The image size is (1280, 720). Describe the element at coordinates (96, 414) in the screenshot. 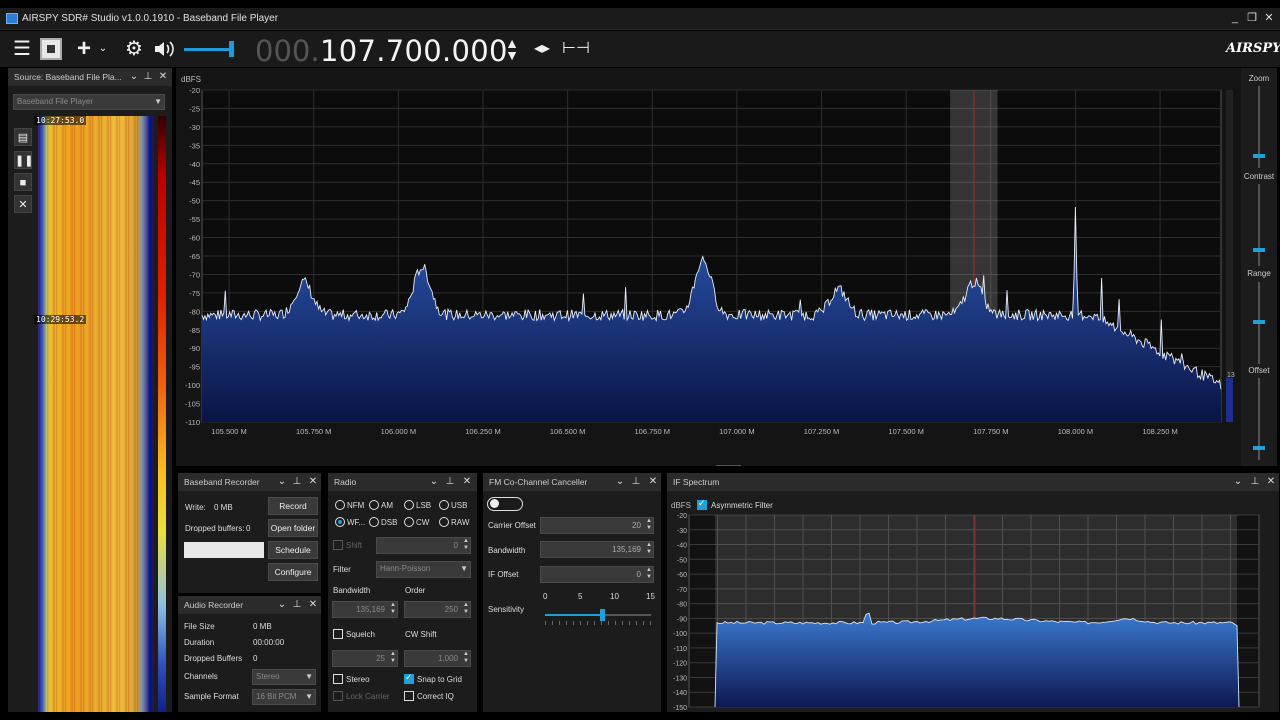

I see `waterfall-display` at that location.